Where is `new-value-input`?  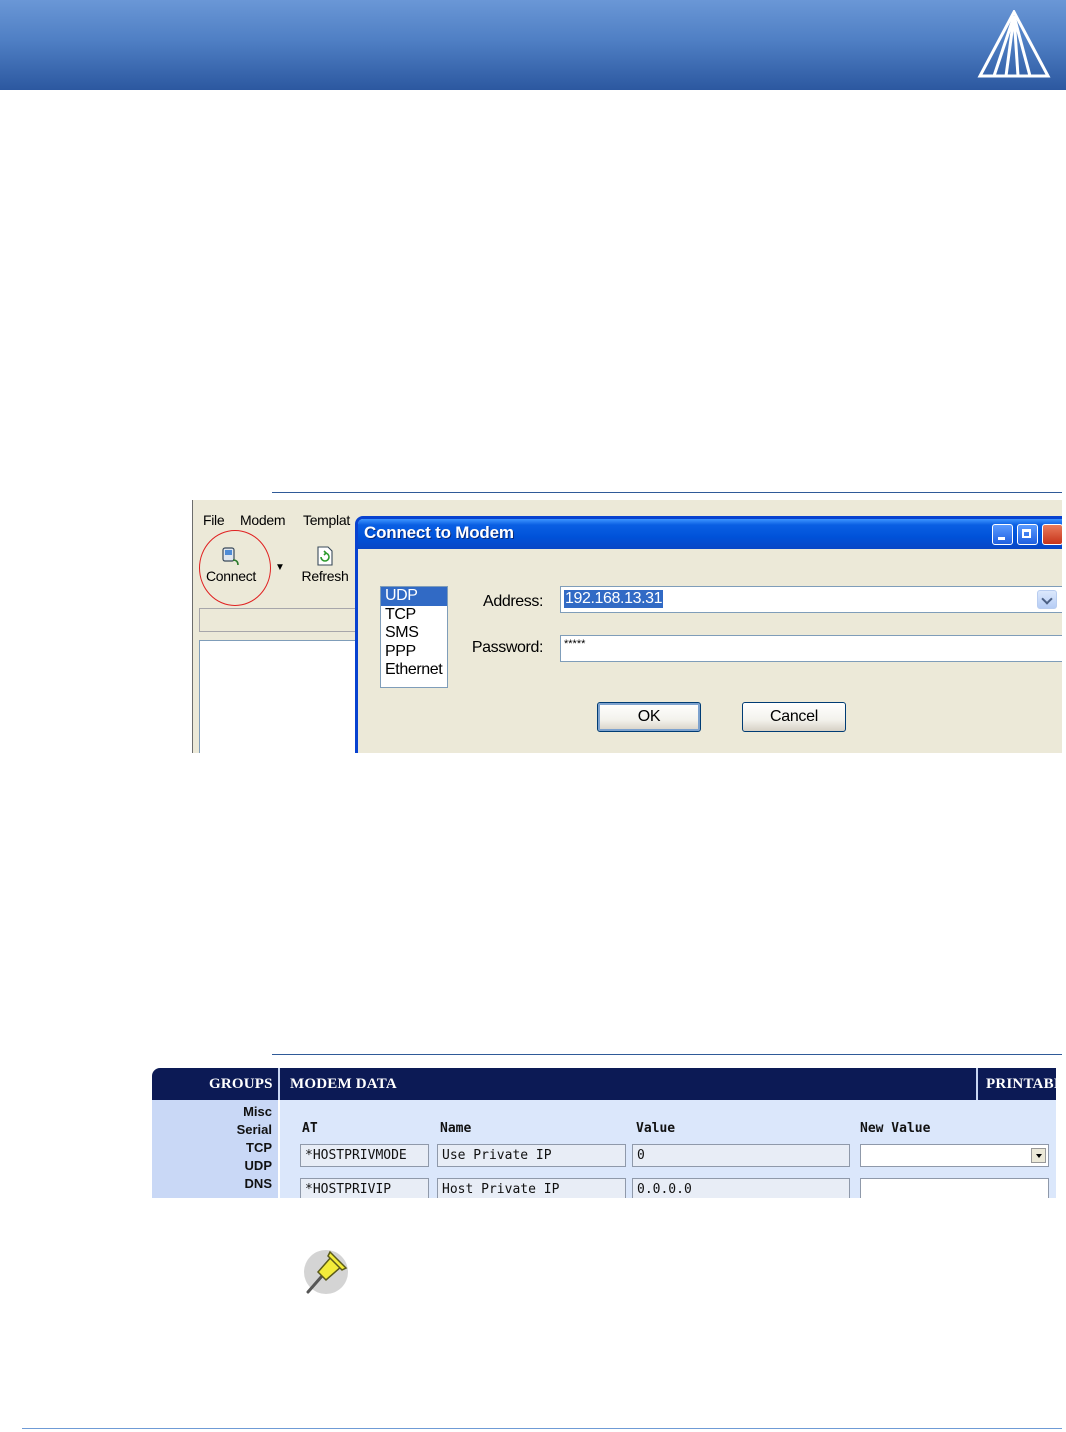
new-value-input is located at coordinates (954, 1188).